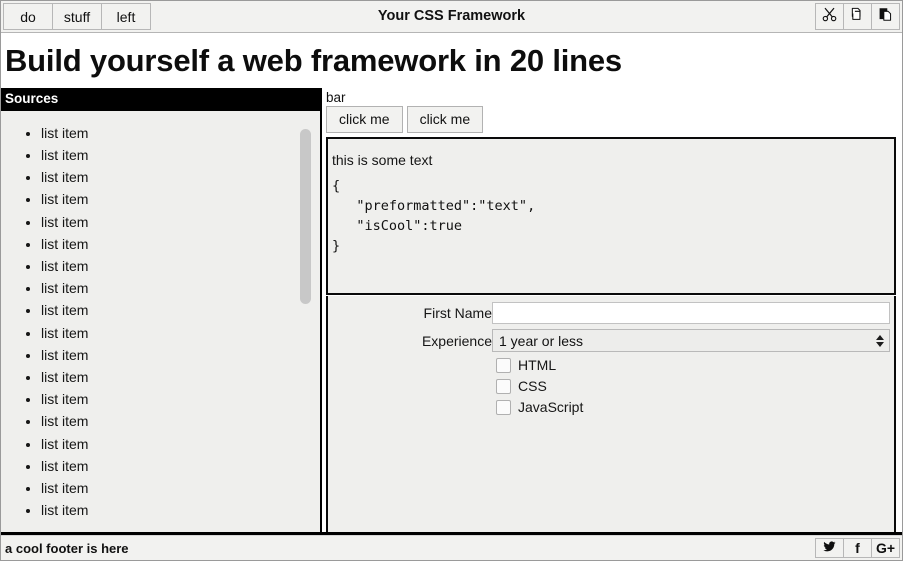 The image size is (903, 561). I want to click on experience-select: 1 year or less, so click(691, 341).